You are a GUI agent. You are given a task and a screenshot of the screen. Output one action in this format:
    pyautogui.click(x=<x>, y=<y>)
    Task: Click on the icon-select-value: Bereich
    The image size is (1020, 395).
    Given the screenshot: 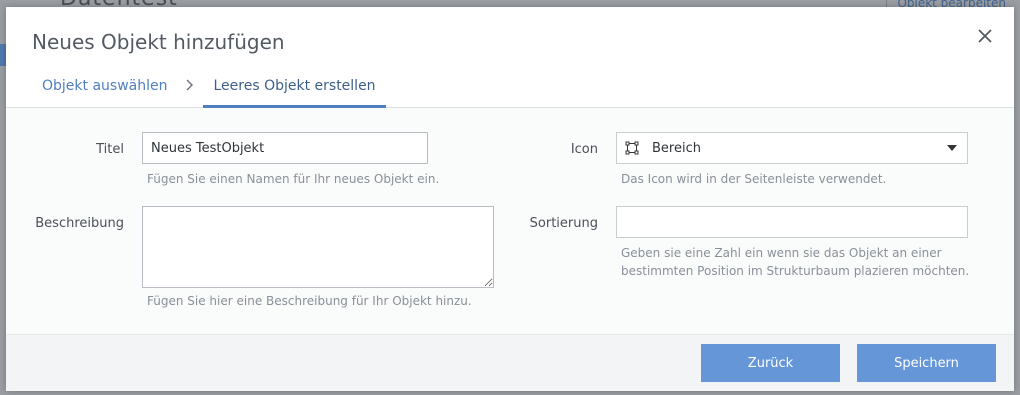 What is the action you would take?
    pyautogui.click(x=676, y=148)
    